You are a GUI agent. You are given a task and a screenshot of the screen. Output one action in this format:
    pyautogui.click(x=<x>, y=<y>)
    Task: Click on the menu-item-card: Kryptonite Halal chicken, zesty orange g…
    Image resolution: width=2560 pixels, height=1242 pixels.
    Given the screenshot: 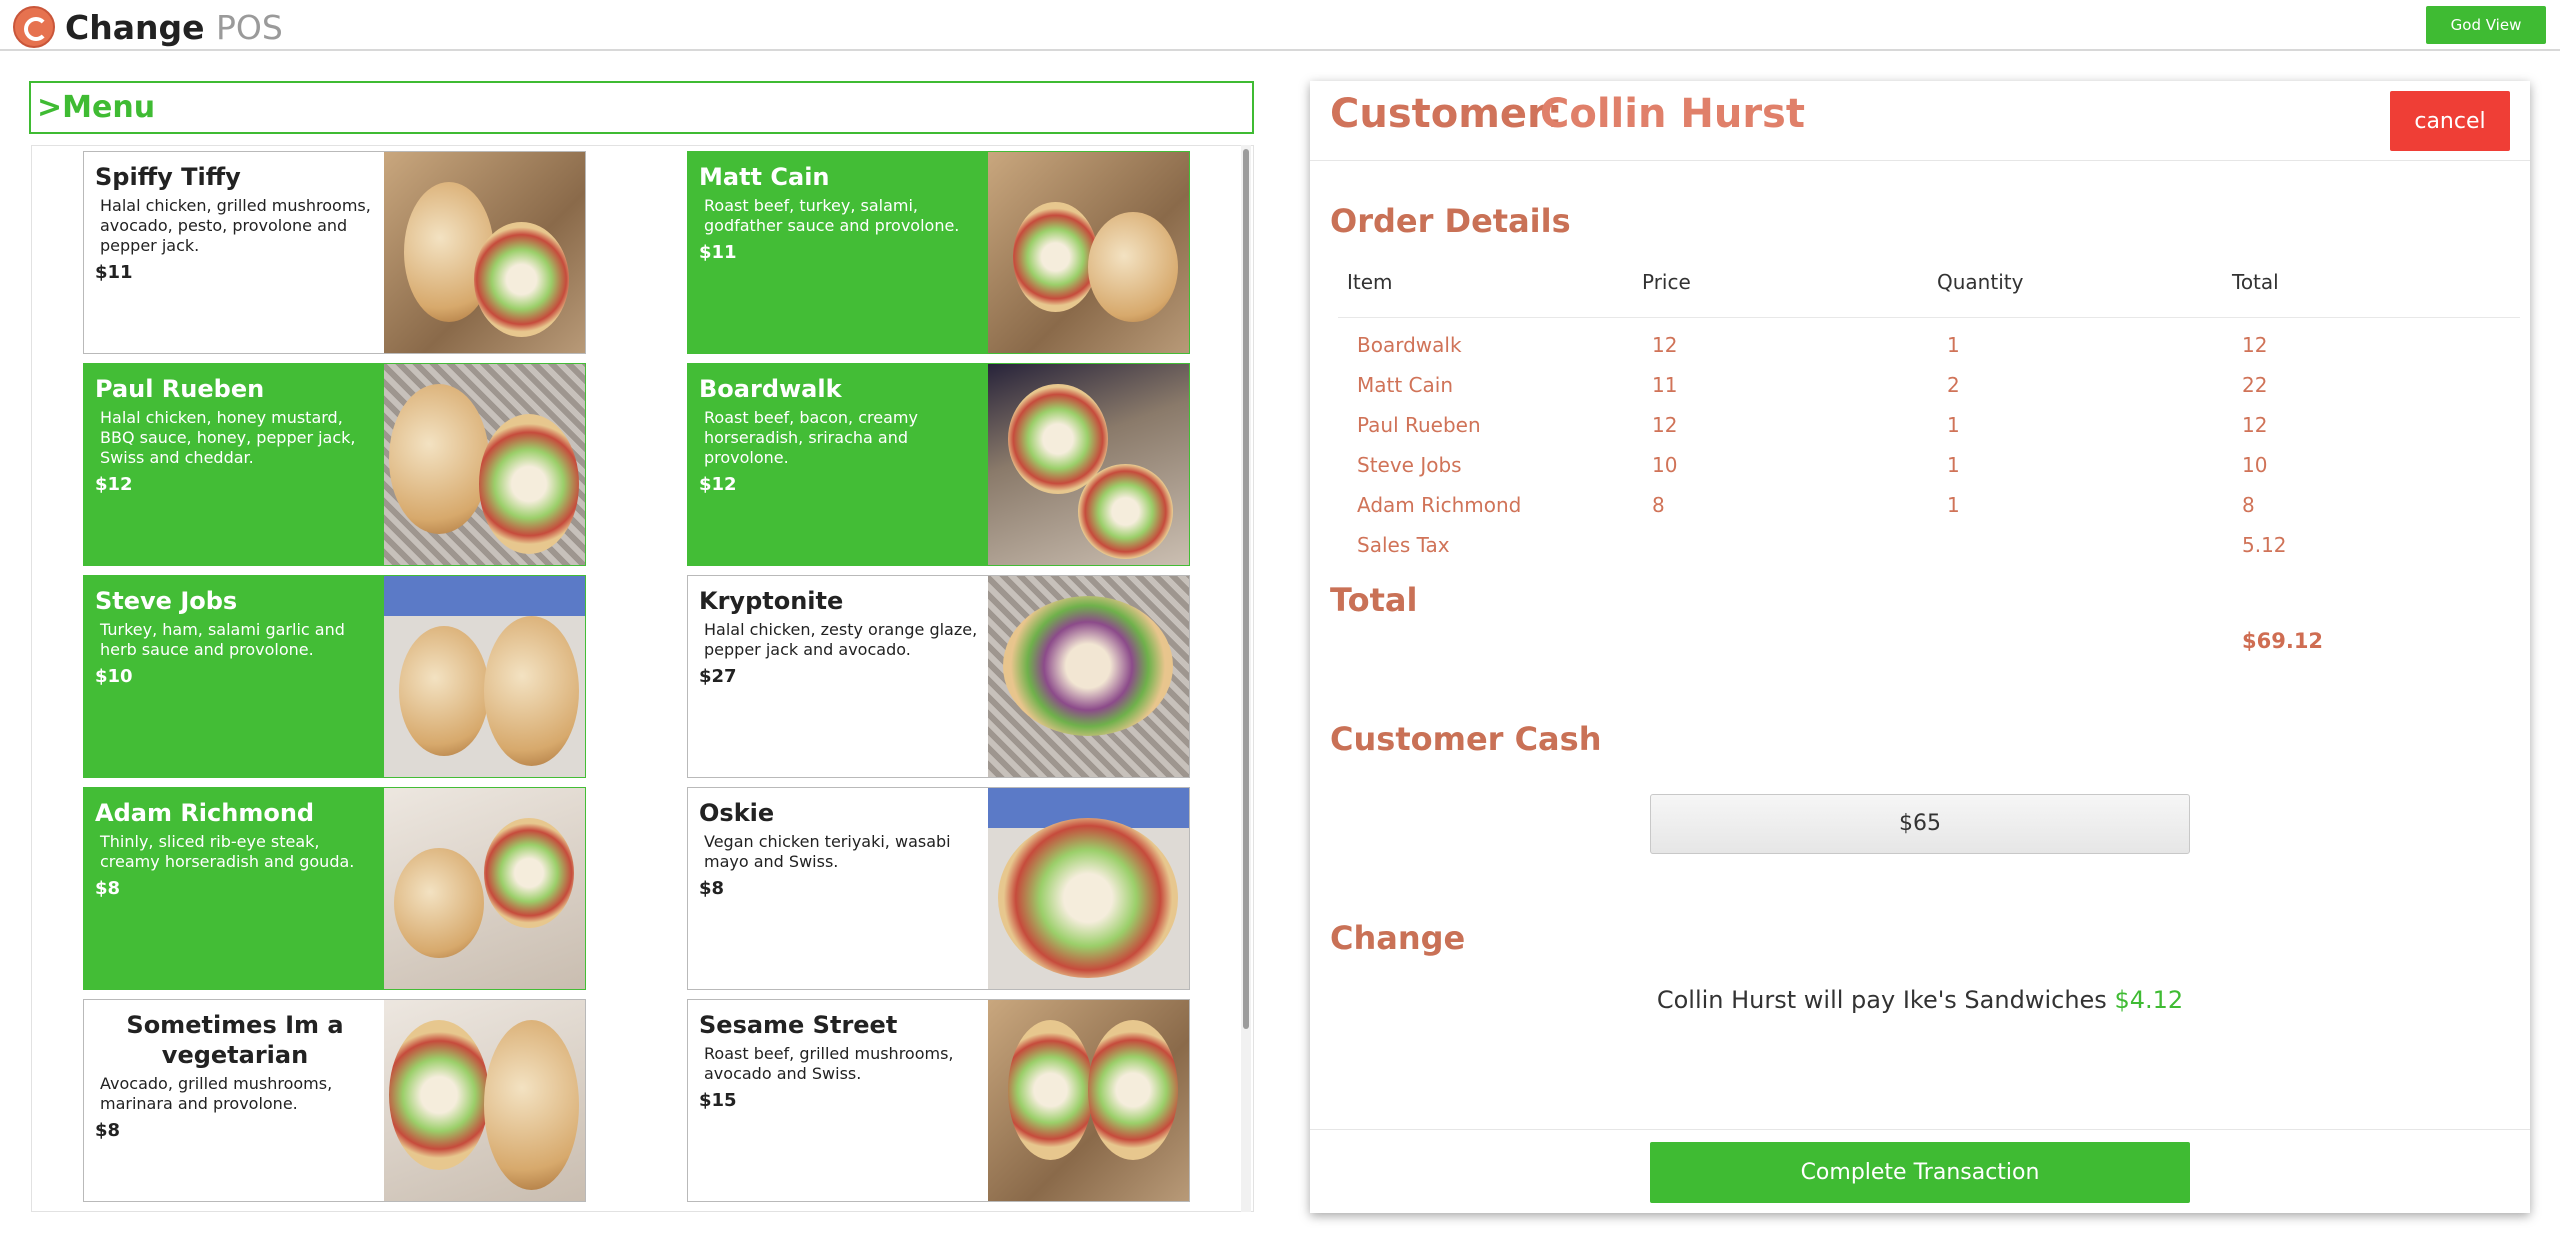 What is the action you would take?
    pyautogui.click(x=938, y=676)
    